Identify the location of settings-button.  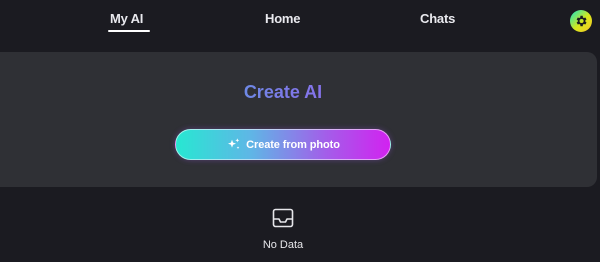
(581, 21).